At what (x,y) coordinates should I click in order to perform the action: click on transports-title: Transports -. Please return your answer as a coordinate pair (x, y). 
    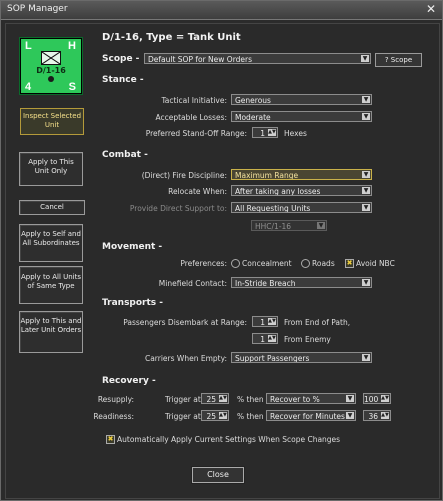
    Looking at the image, I should click on (133, 303).